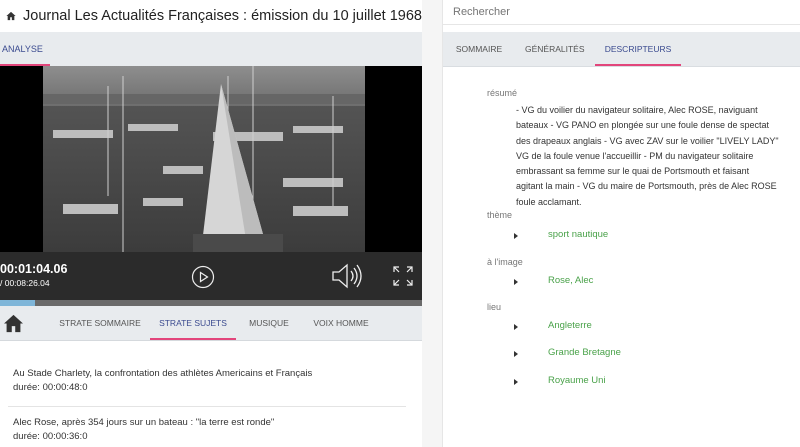 This screenshot has height=447, width=800. Describe the element at coordinates (50, 387) in the screenshot. I see `subject-duration: durée: 00:00:48:0` at that location.